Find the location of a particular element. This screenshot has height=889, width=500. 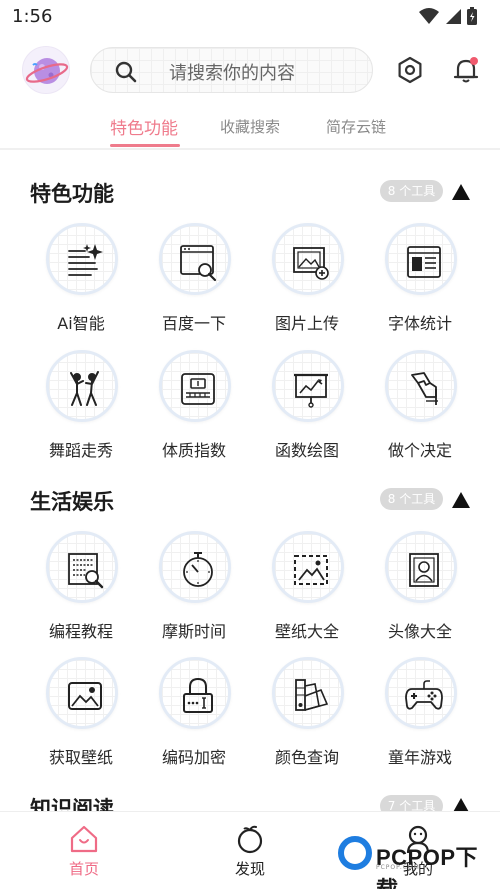

gamepad-icon is located at coordinates (424, 695).